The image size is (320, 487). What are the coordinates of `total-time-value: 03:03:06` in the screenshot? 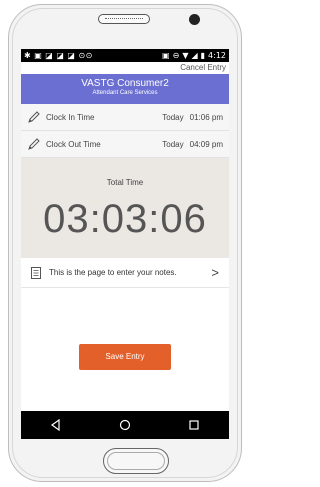 It's located at (125, 219).